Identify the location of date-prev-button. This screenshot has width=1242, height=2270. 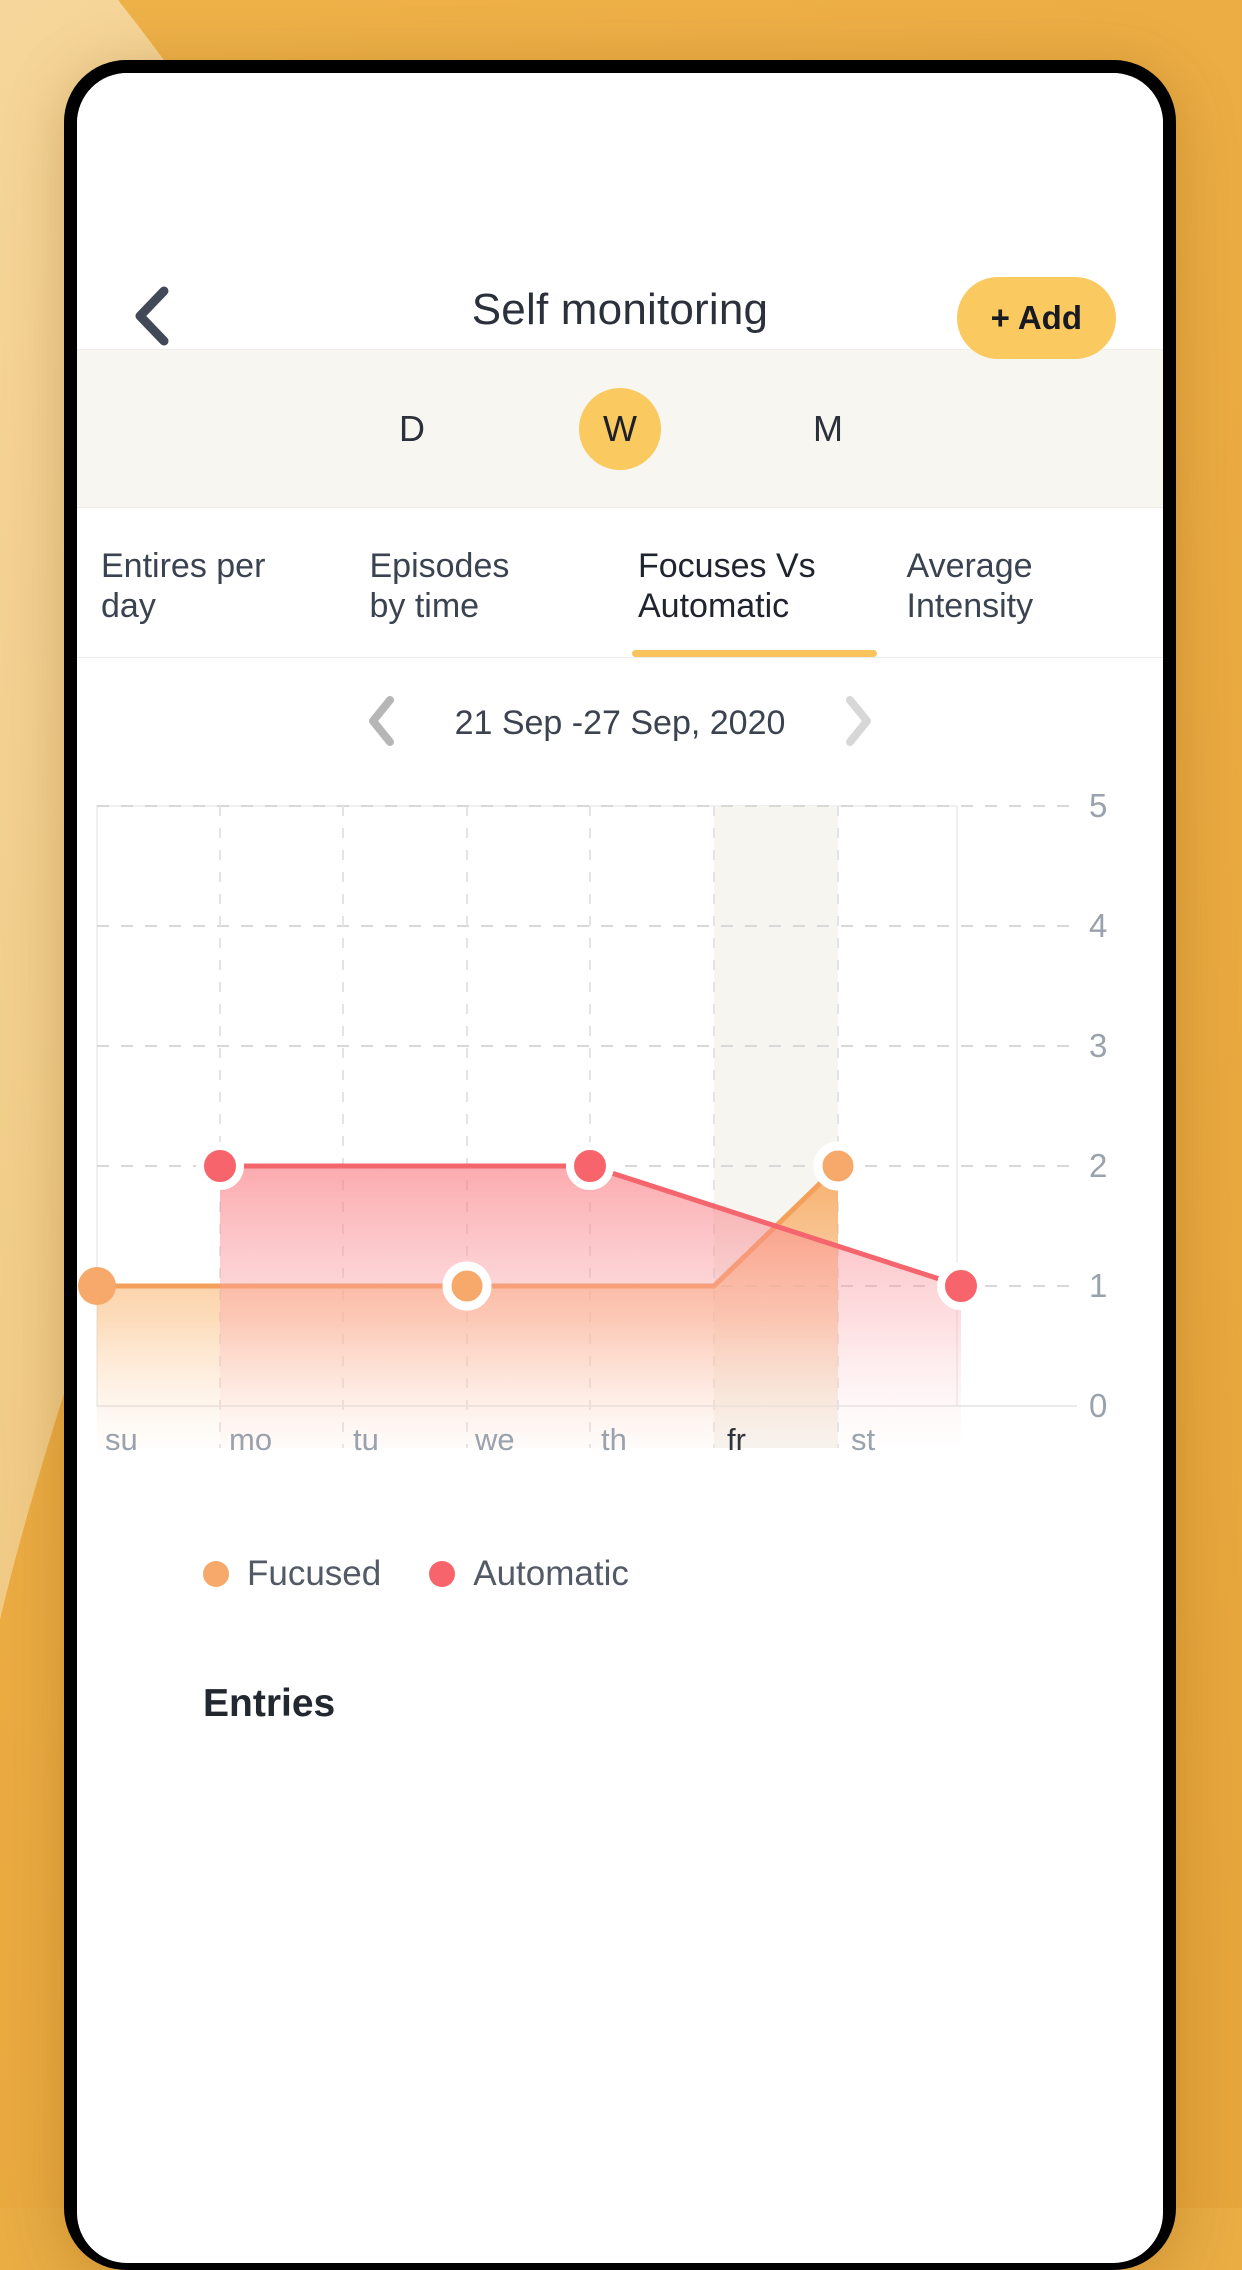
(381, 723).